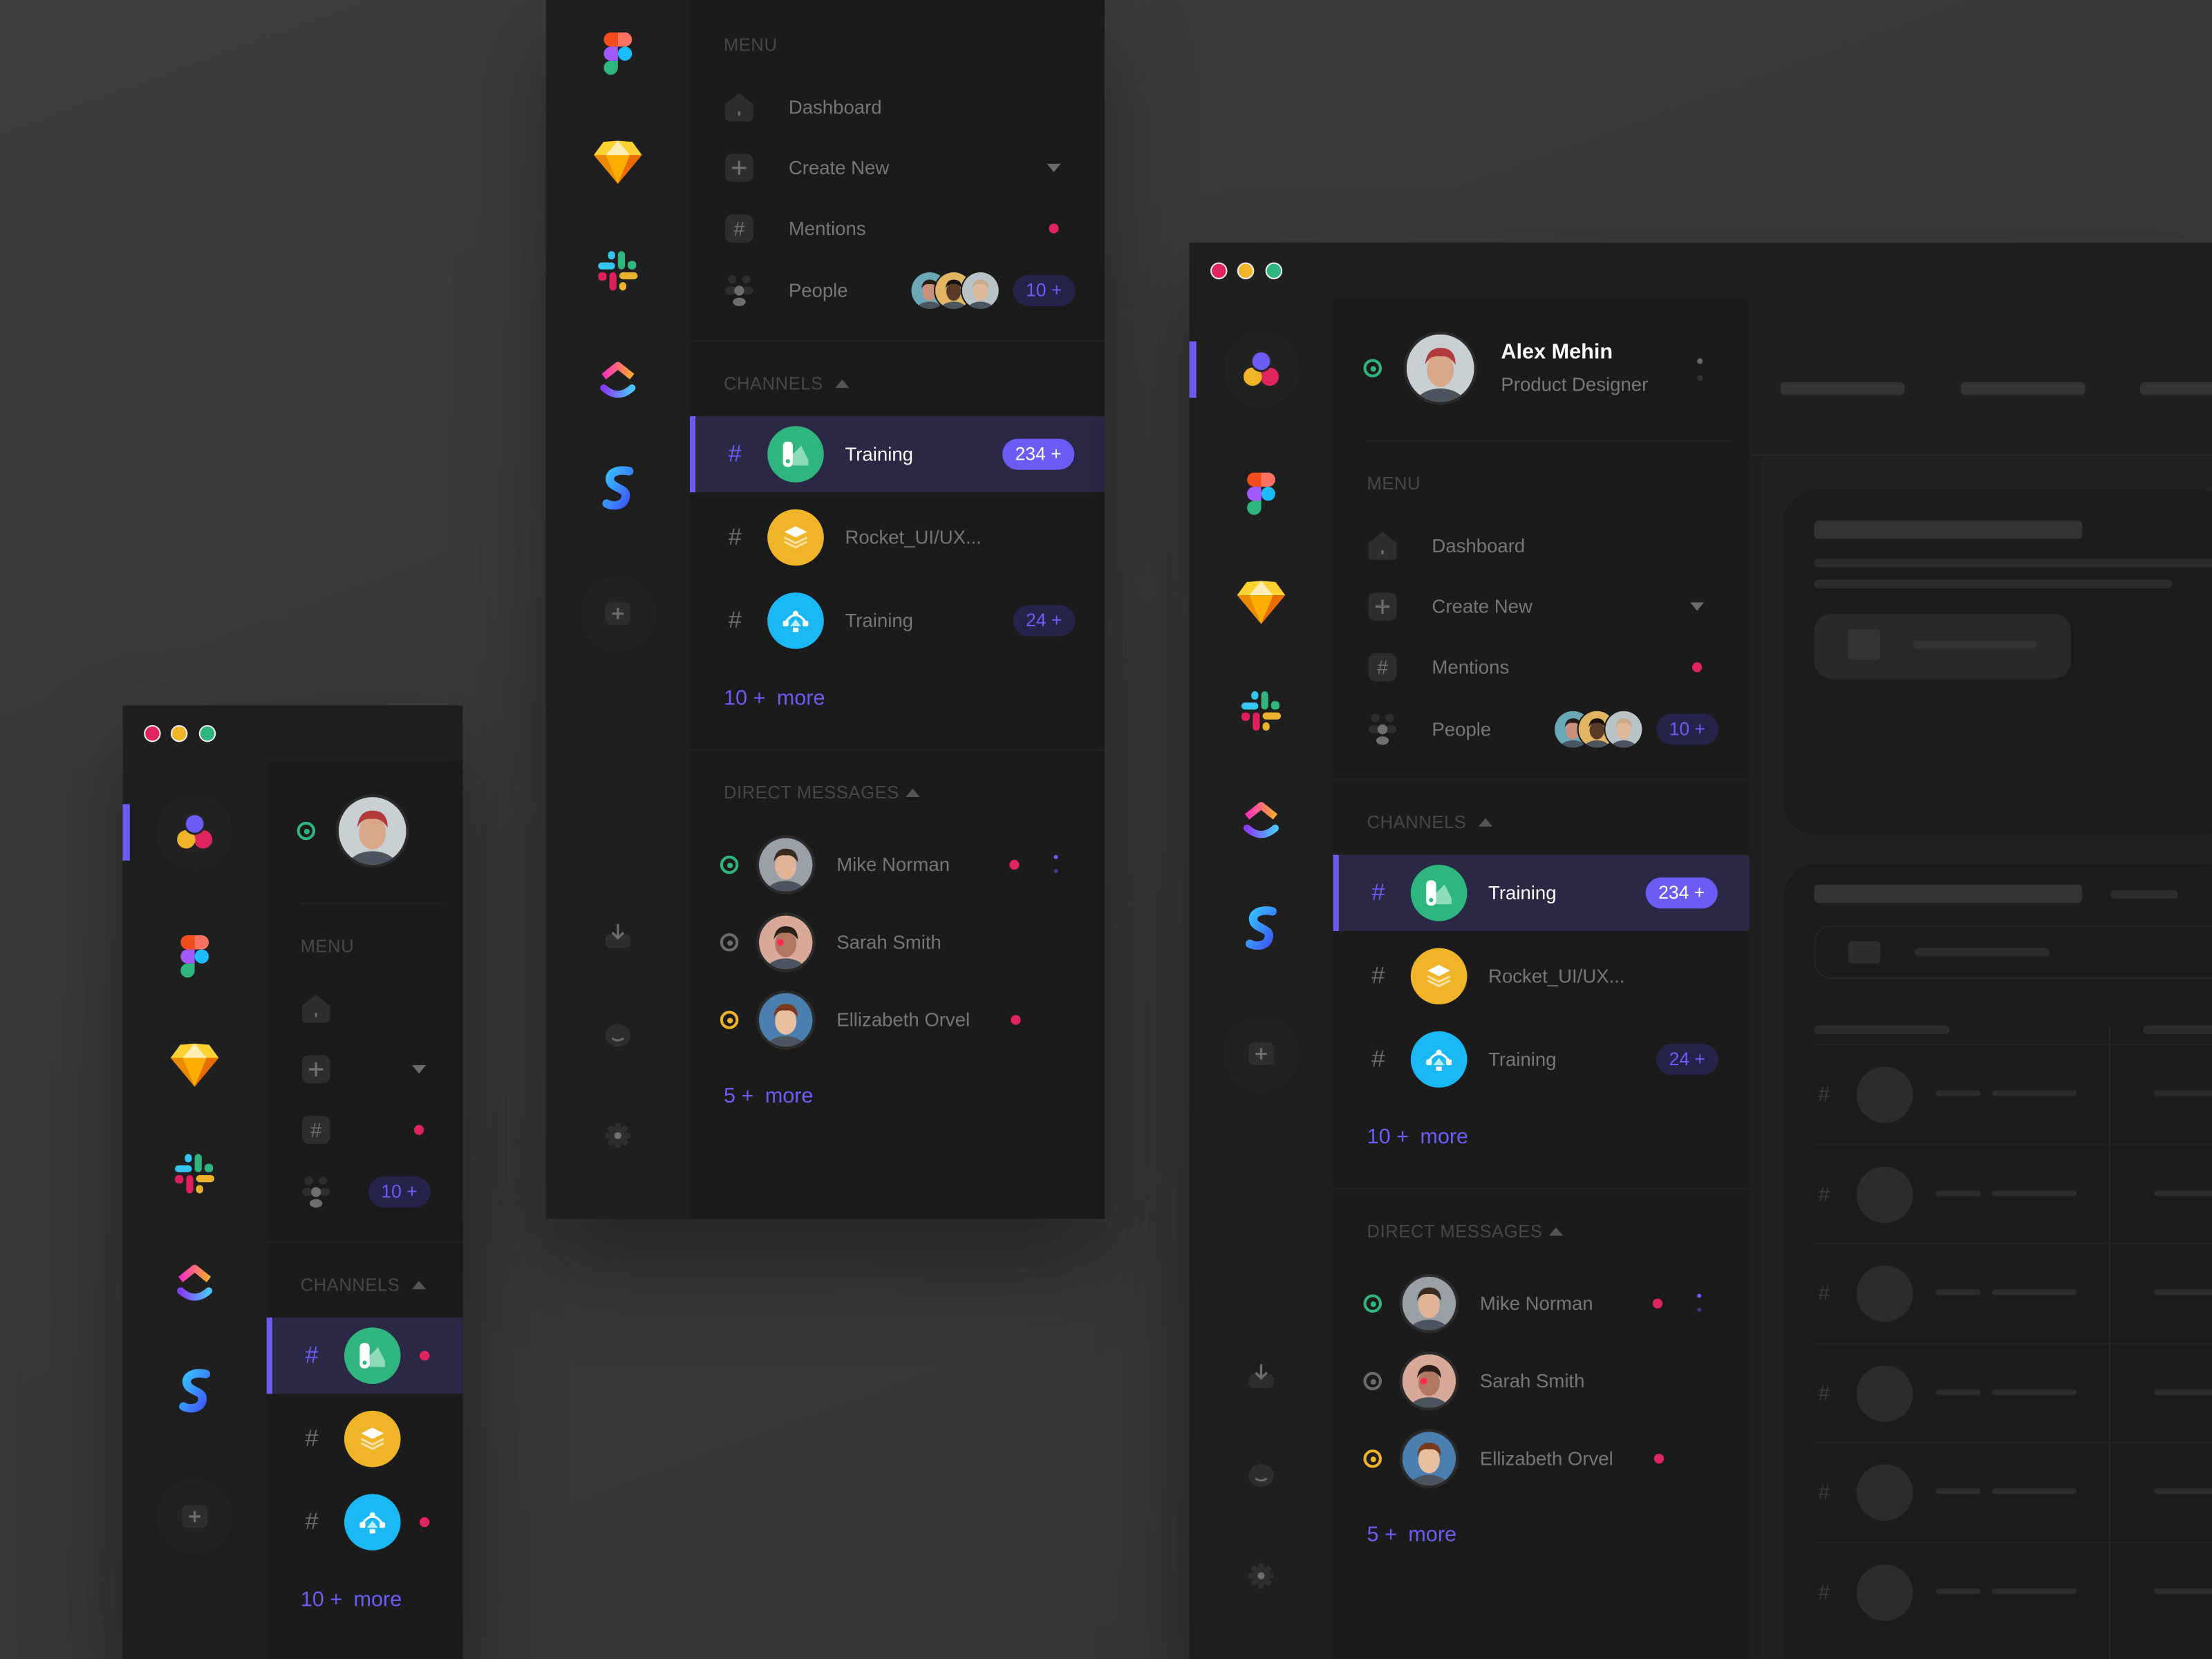 The height and width of the screenshot is (1659, 2212). Describe the element at coordinates (1700, 370) in the screenshot. I see `user-options-icon` at that location.